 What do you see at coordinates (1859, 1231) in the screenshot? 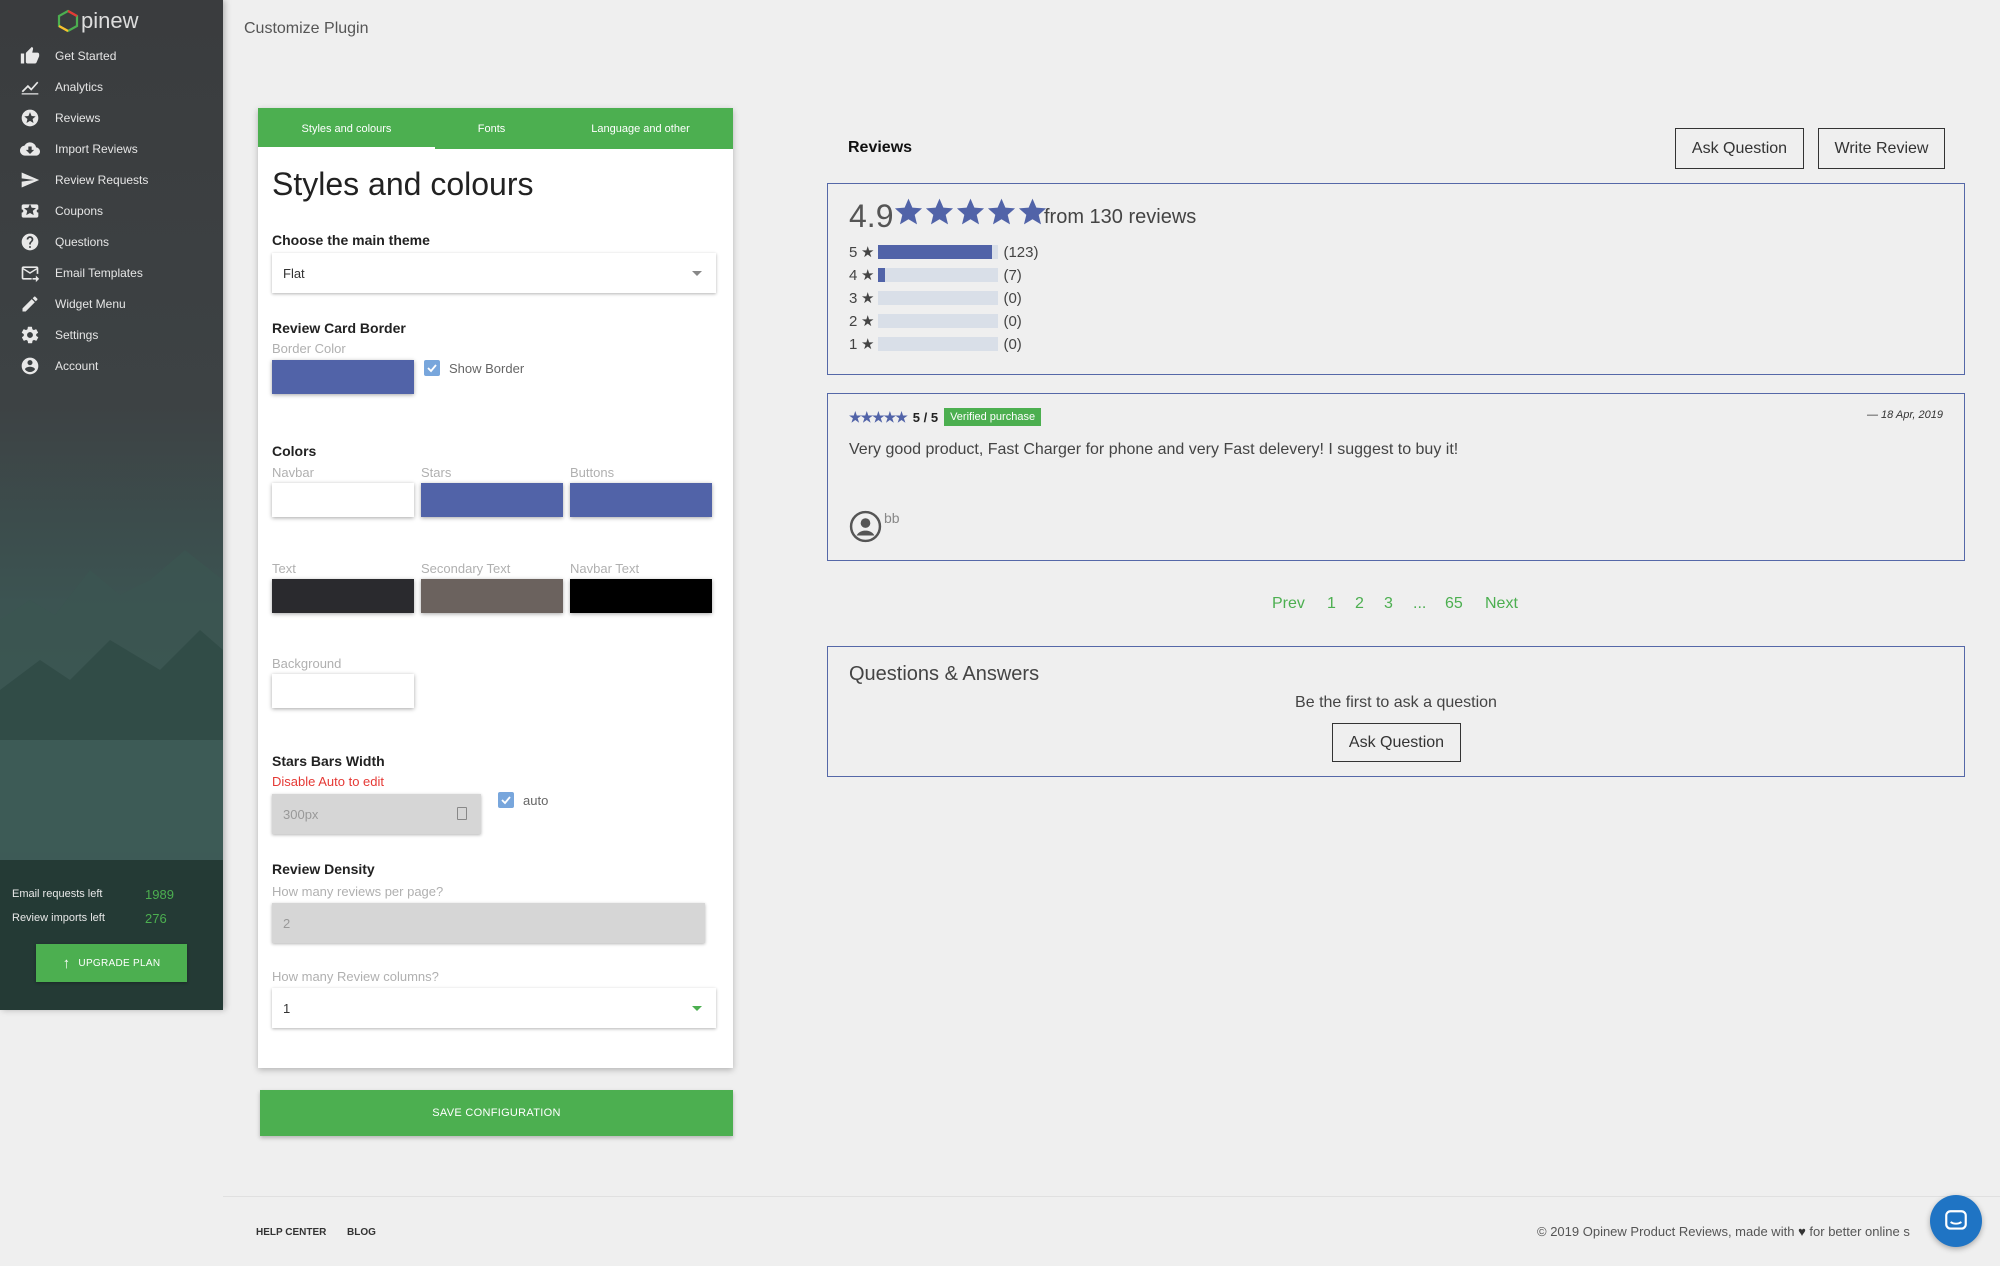
I see `copyright-suffix: for better online s` at bounding box center [1859, 1231].